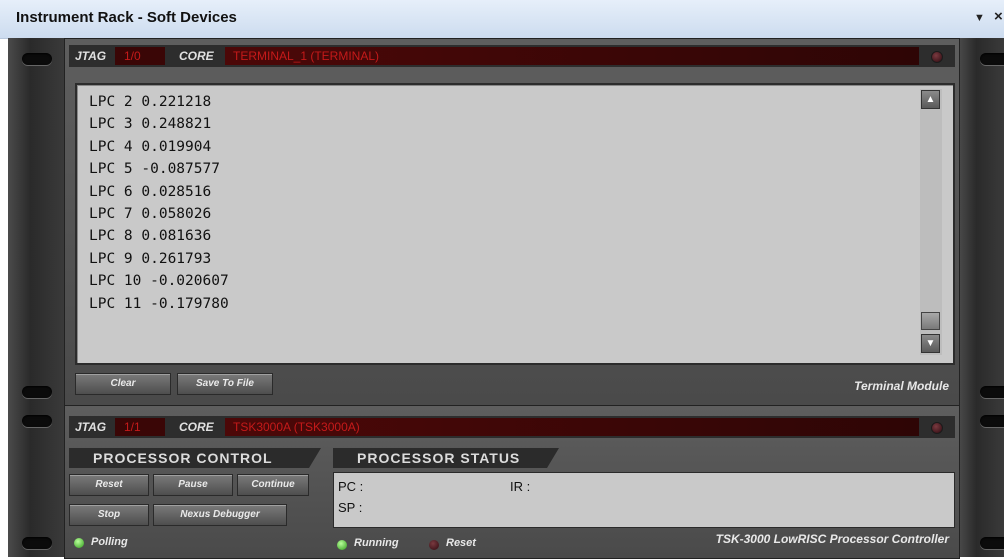 This screenshot has width=1004, height=559. I want to click on ir-label: IR :, so click(520, 486).